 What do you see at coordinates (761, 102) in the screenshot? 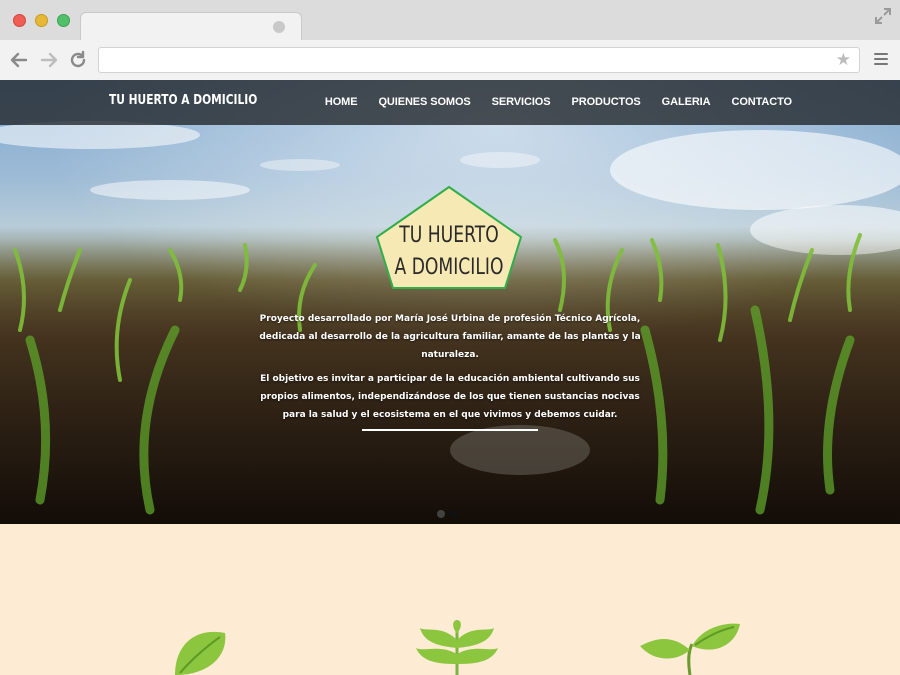
I see `menu-item-contacto: CONTACTO` at bounding box center [761, 102].